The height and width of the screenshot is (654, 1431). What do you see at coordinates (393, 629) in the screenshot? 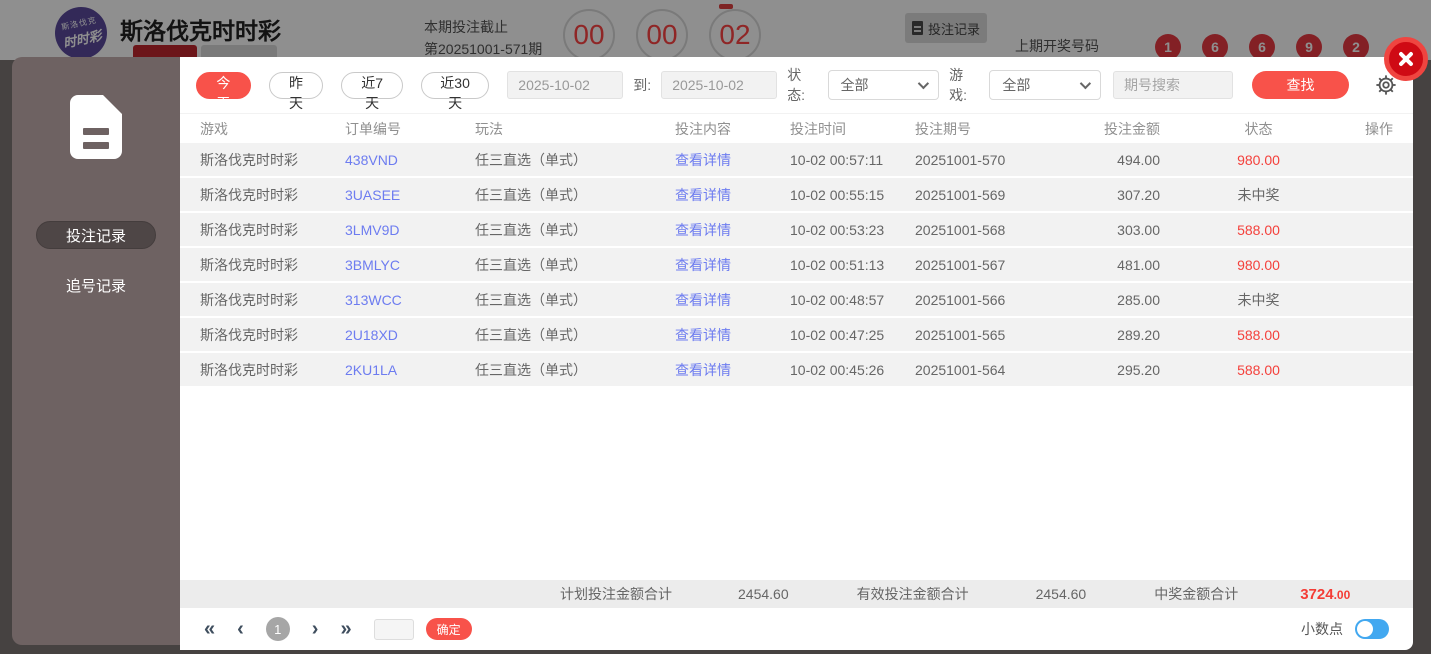
I see `page-jump-input` at bounding box center [393, 629].